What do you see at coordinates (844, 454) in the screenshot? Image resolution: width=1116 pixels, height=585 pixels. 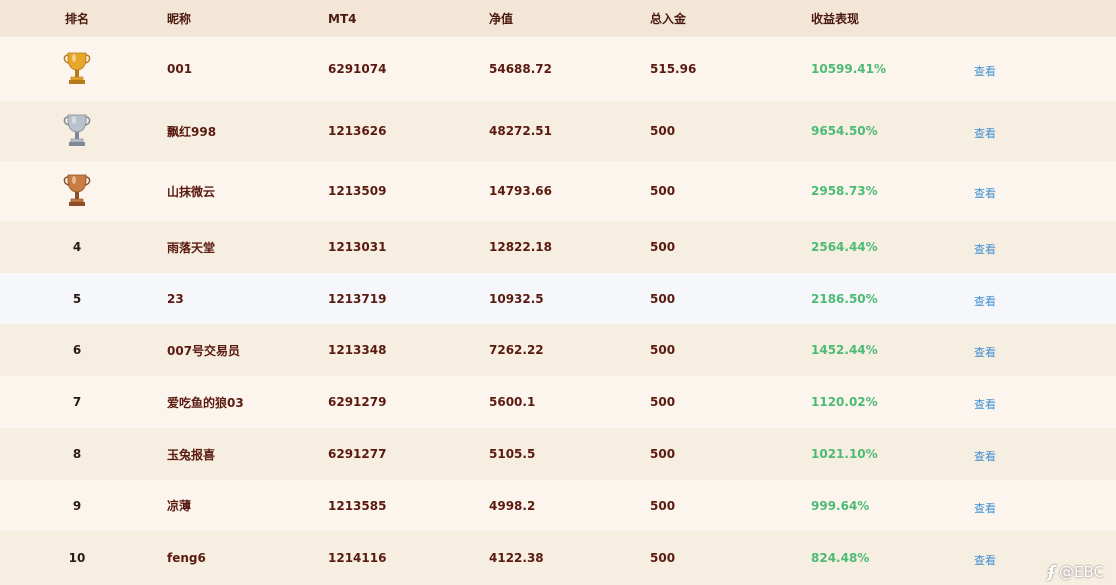 I see `performance-cell: 1021.10%` at bounding box center [844, 454].